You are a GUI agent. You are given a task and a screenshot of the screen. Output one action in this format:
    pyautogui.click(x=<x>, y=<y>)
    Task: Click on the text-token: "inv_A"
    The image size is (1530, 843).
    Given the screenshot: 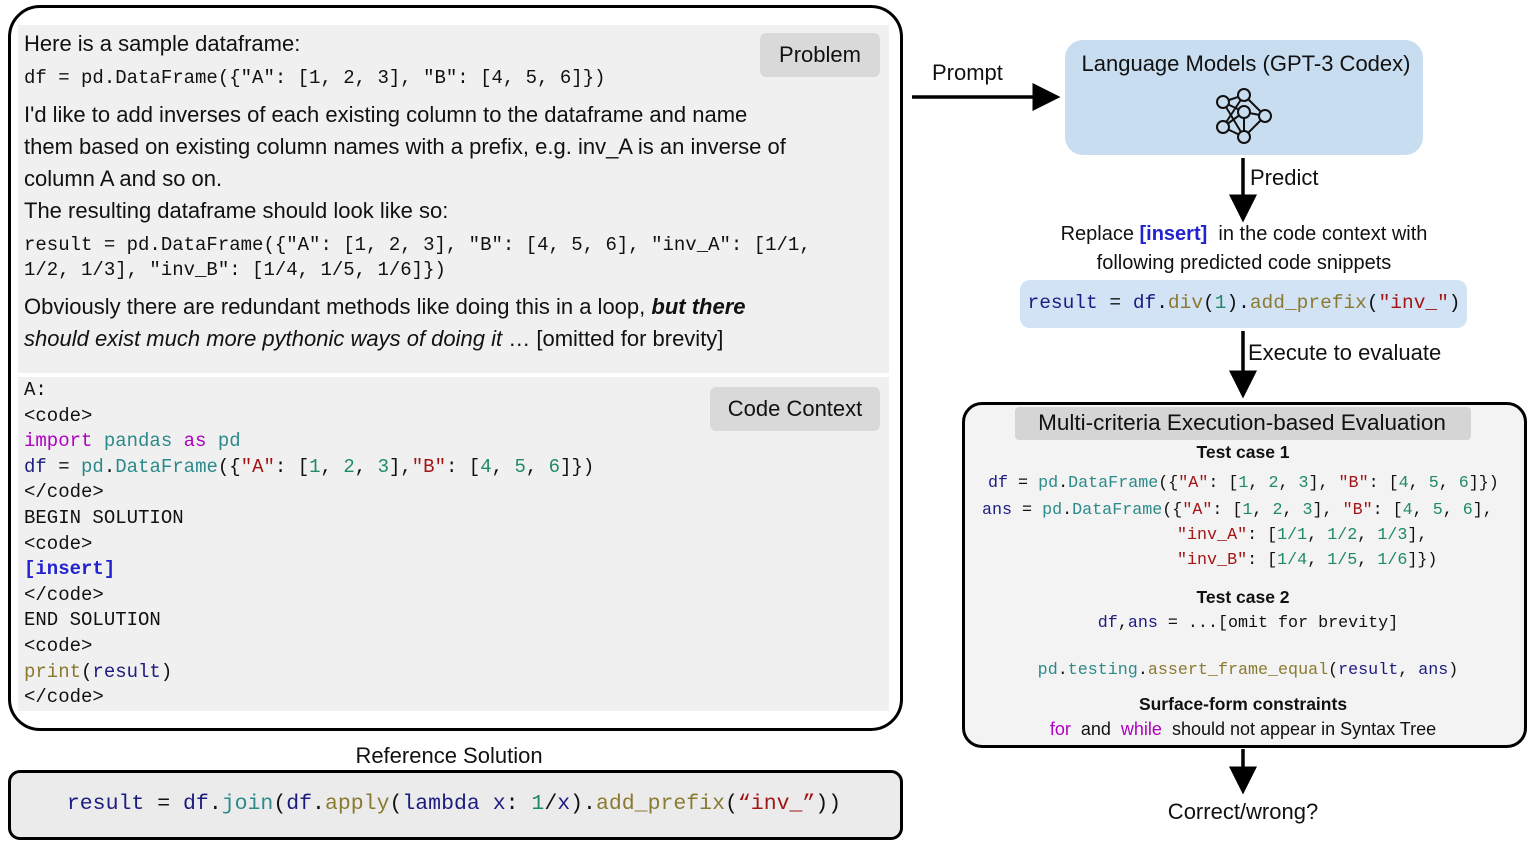 What is the action you would take?
    pyautogui.click(x=1212, y=535)
    